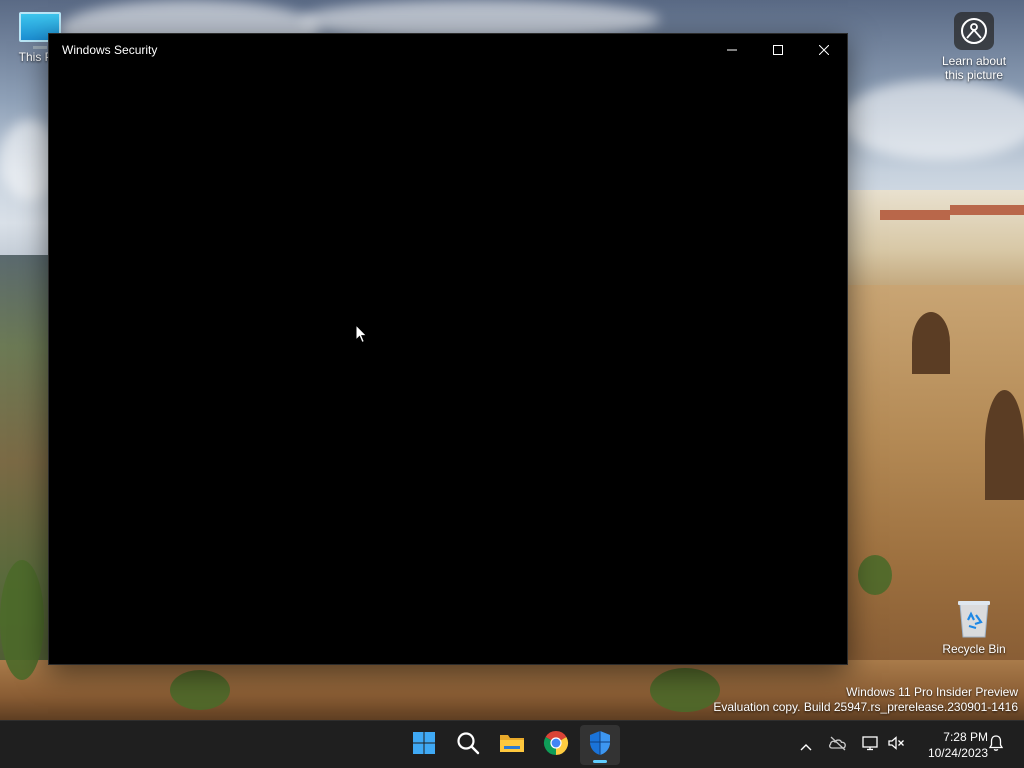  Describe the element at coordinates (448, 50) in the screenshot. I see `window-titlebar: Windows Security` at that location.